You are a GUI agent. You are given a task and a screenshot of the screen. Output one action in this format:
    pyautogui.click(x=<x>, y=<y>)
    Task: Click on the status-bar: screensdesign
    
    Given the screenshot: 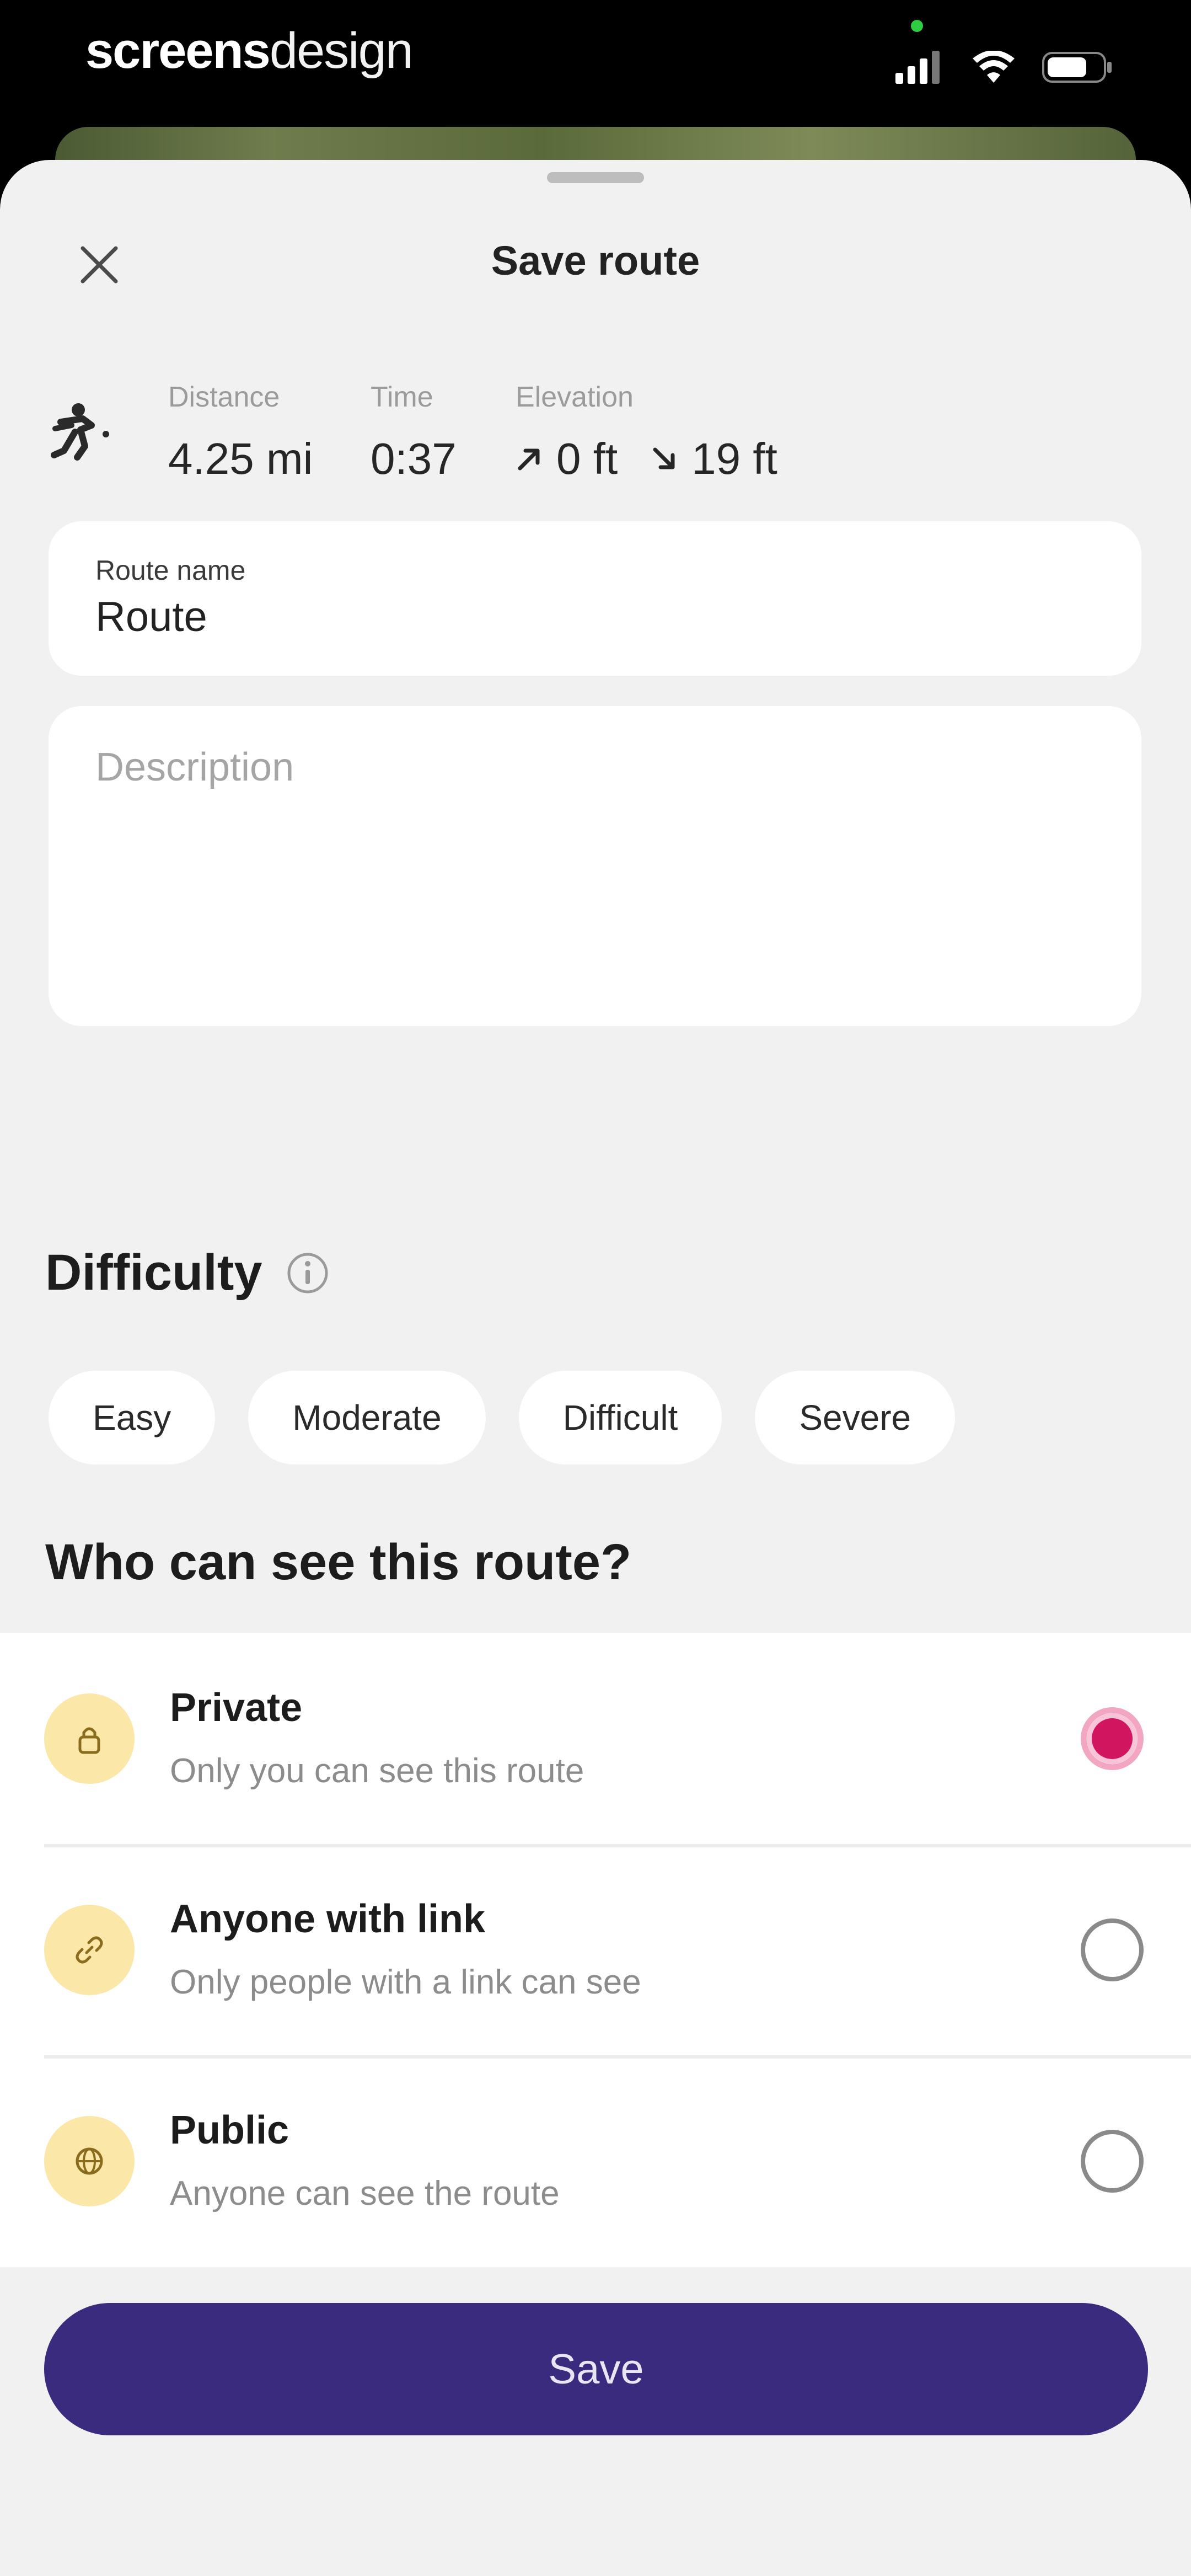 What is the action you would take?
    pyautogui.click(x=595, y=63)
    